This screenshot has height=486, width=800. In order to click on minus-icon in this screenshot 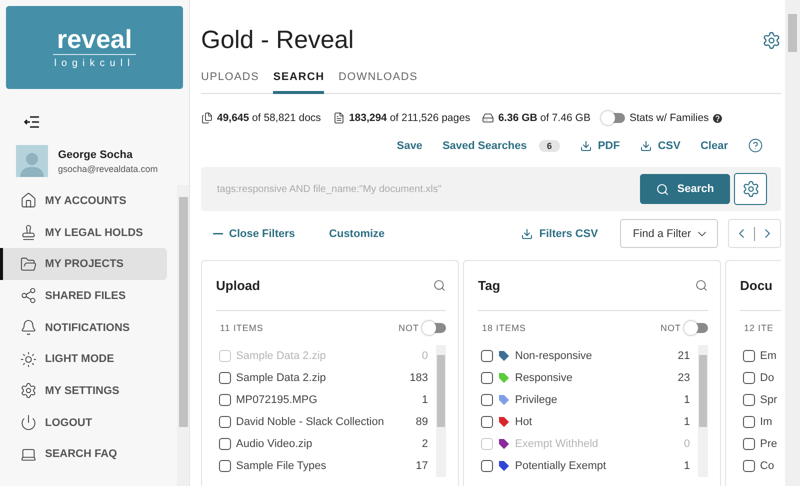, I will do `click(218, 233)`.